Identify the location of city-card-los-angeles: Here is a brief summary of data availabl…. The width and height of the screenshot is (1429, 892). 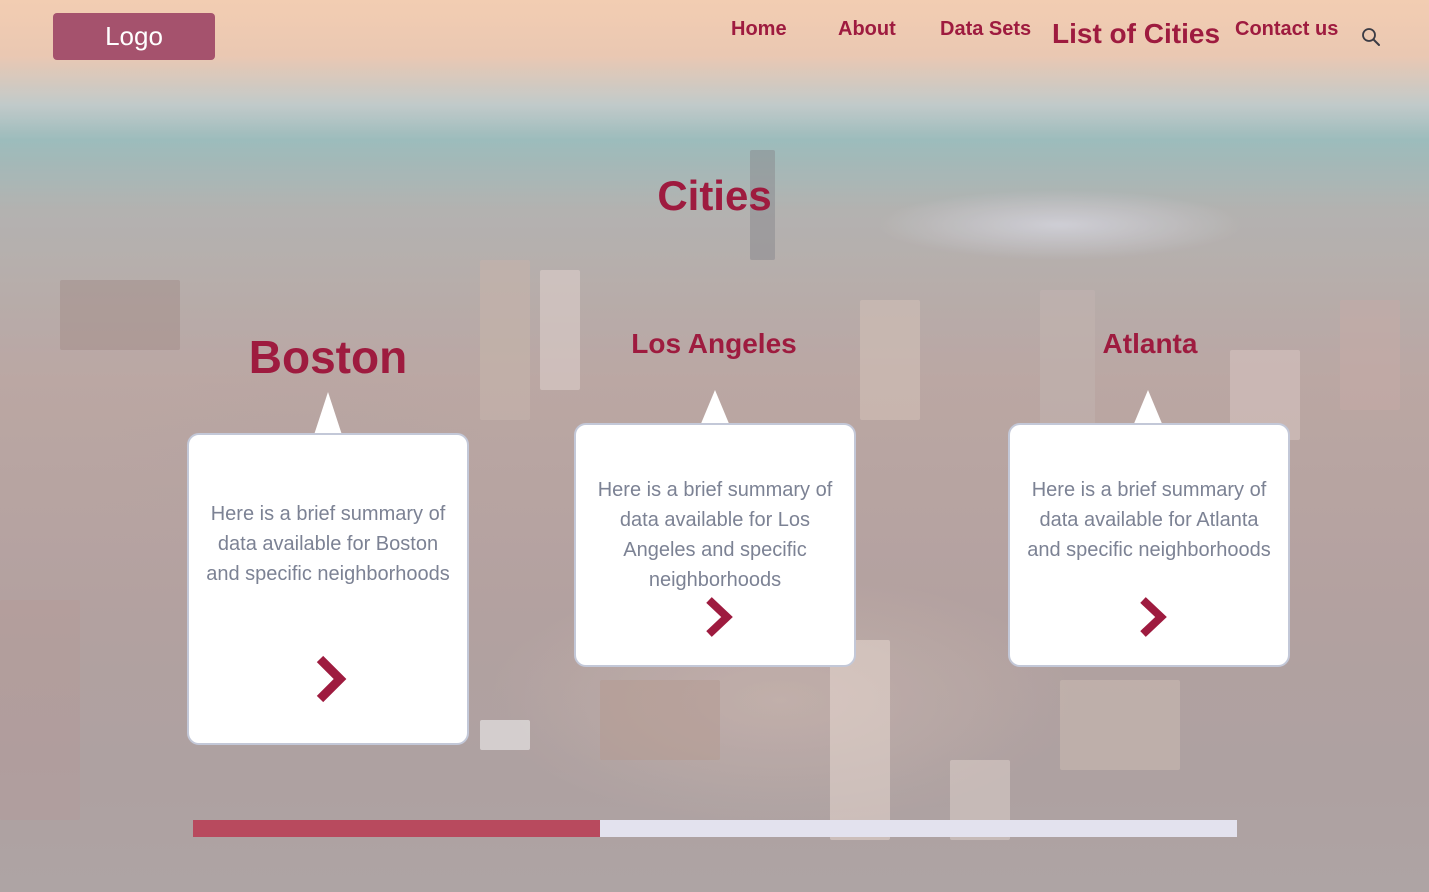
(715, 545).